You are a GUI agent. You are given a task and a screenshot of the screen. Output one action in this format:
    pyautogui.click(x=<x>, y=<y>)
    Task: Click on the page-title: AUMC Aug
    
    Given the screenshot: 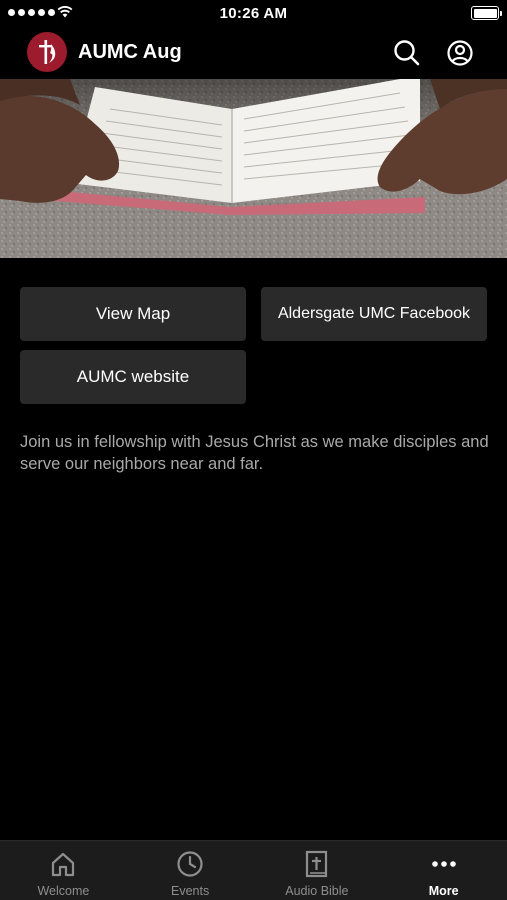 What is the action you would take?
    pyautogui.click(x=130, y=52)
    